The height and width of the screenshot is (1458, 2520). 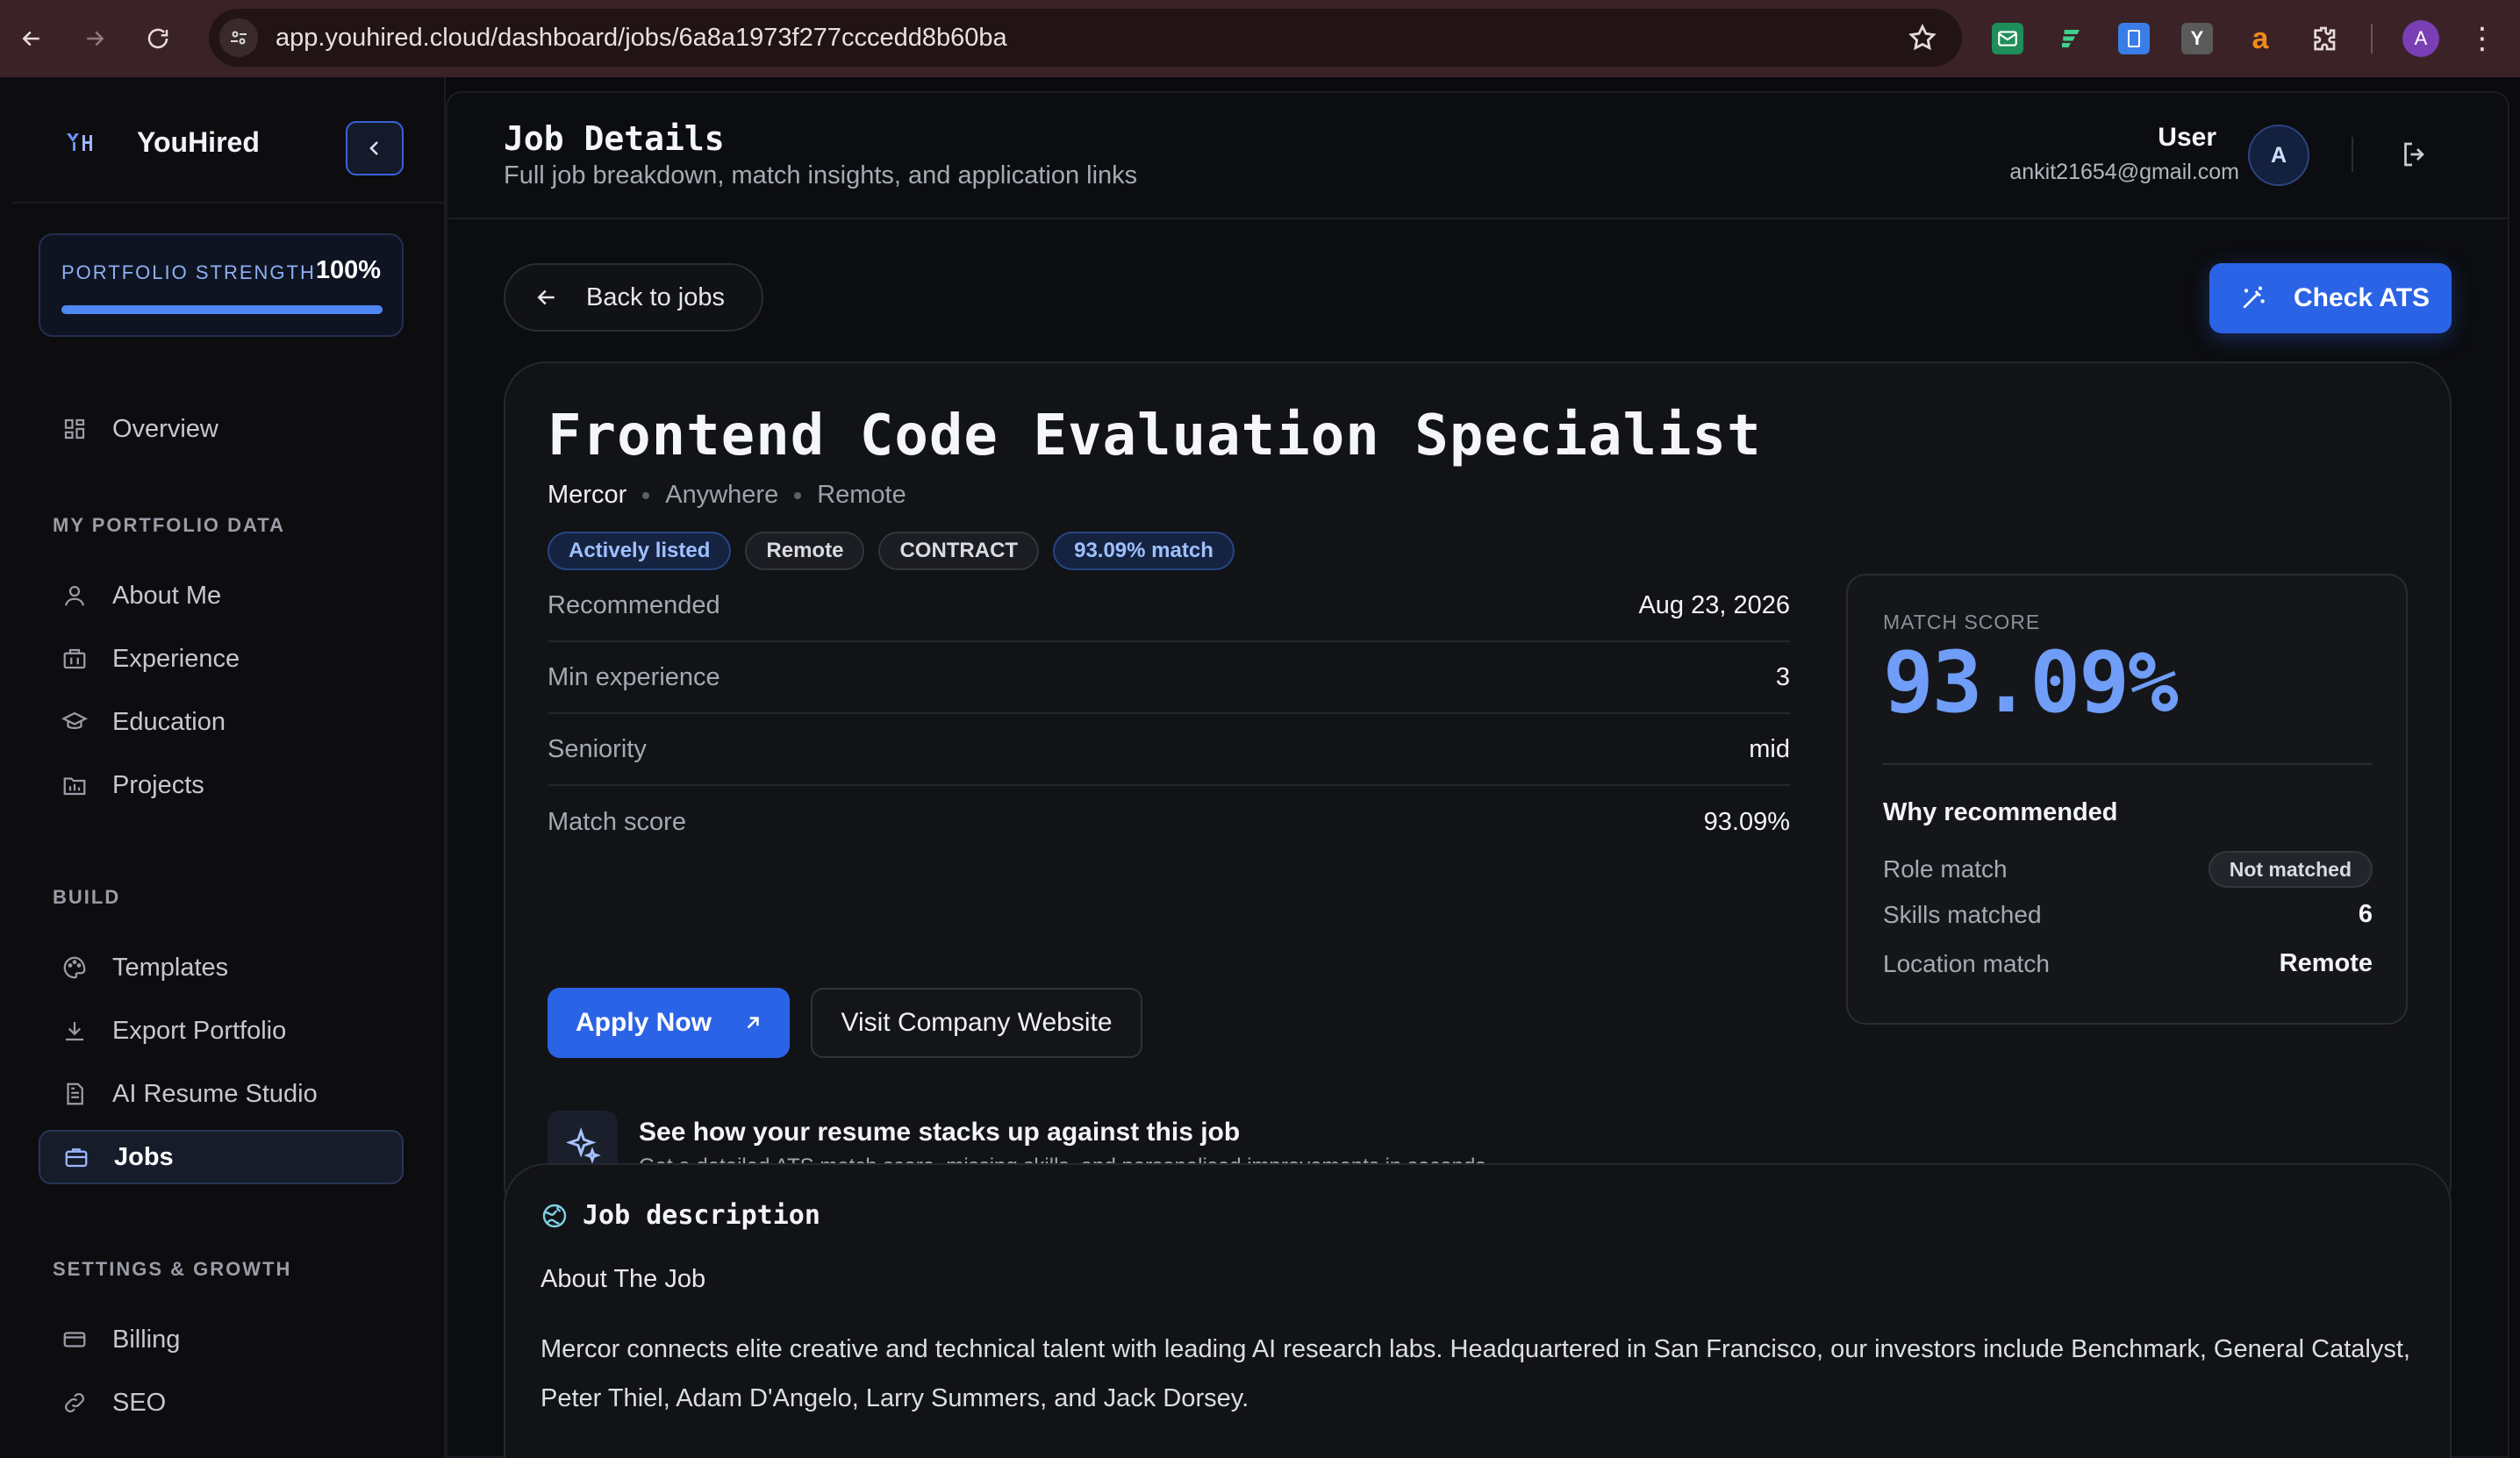 What do you see at coordinates (221, 285) in the screenshot?
I see `portfolio-strength-card: PORTFOLIO STRENGTH 100%` at bounding box center [221, 285].